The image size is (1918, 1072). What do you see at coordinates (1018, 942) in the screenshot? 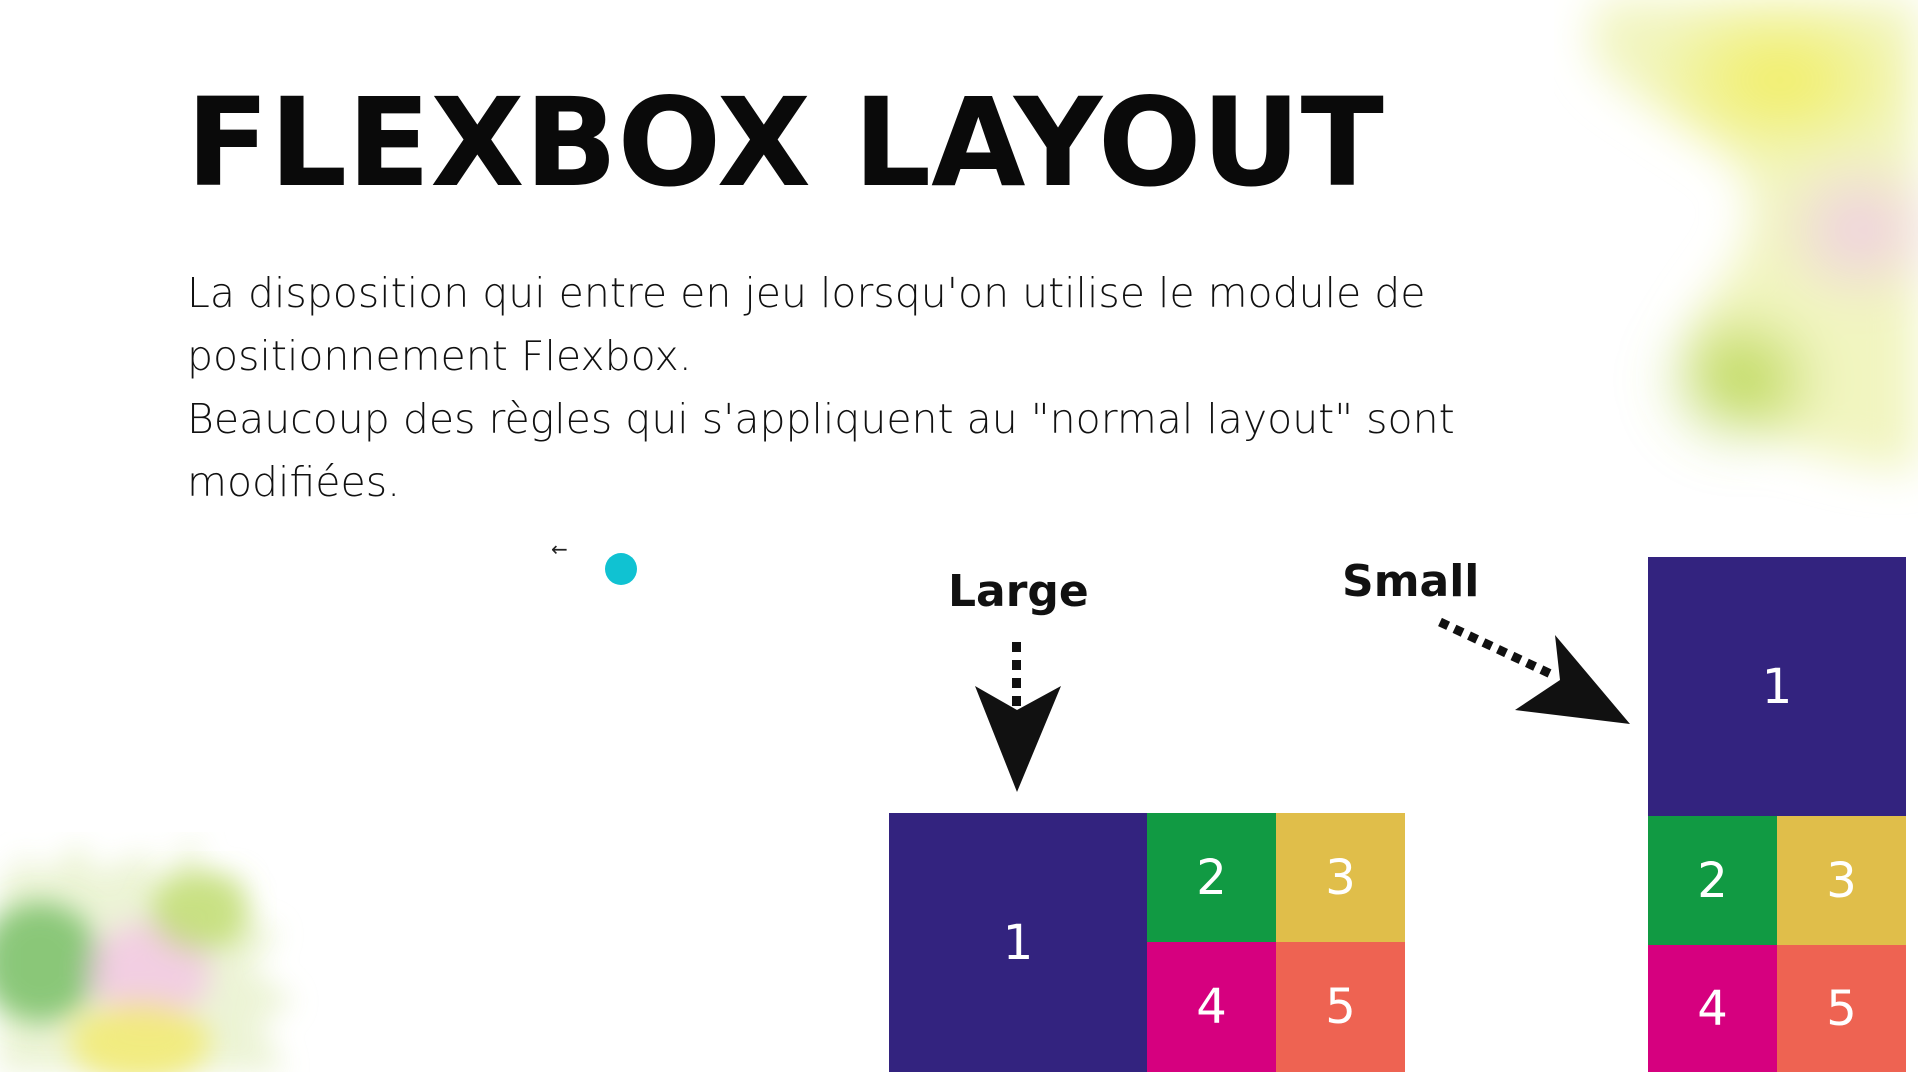
I see `large-item-1: 1` at bounding box center [1018, 942].